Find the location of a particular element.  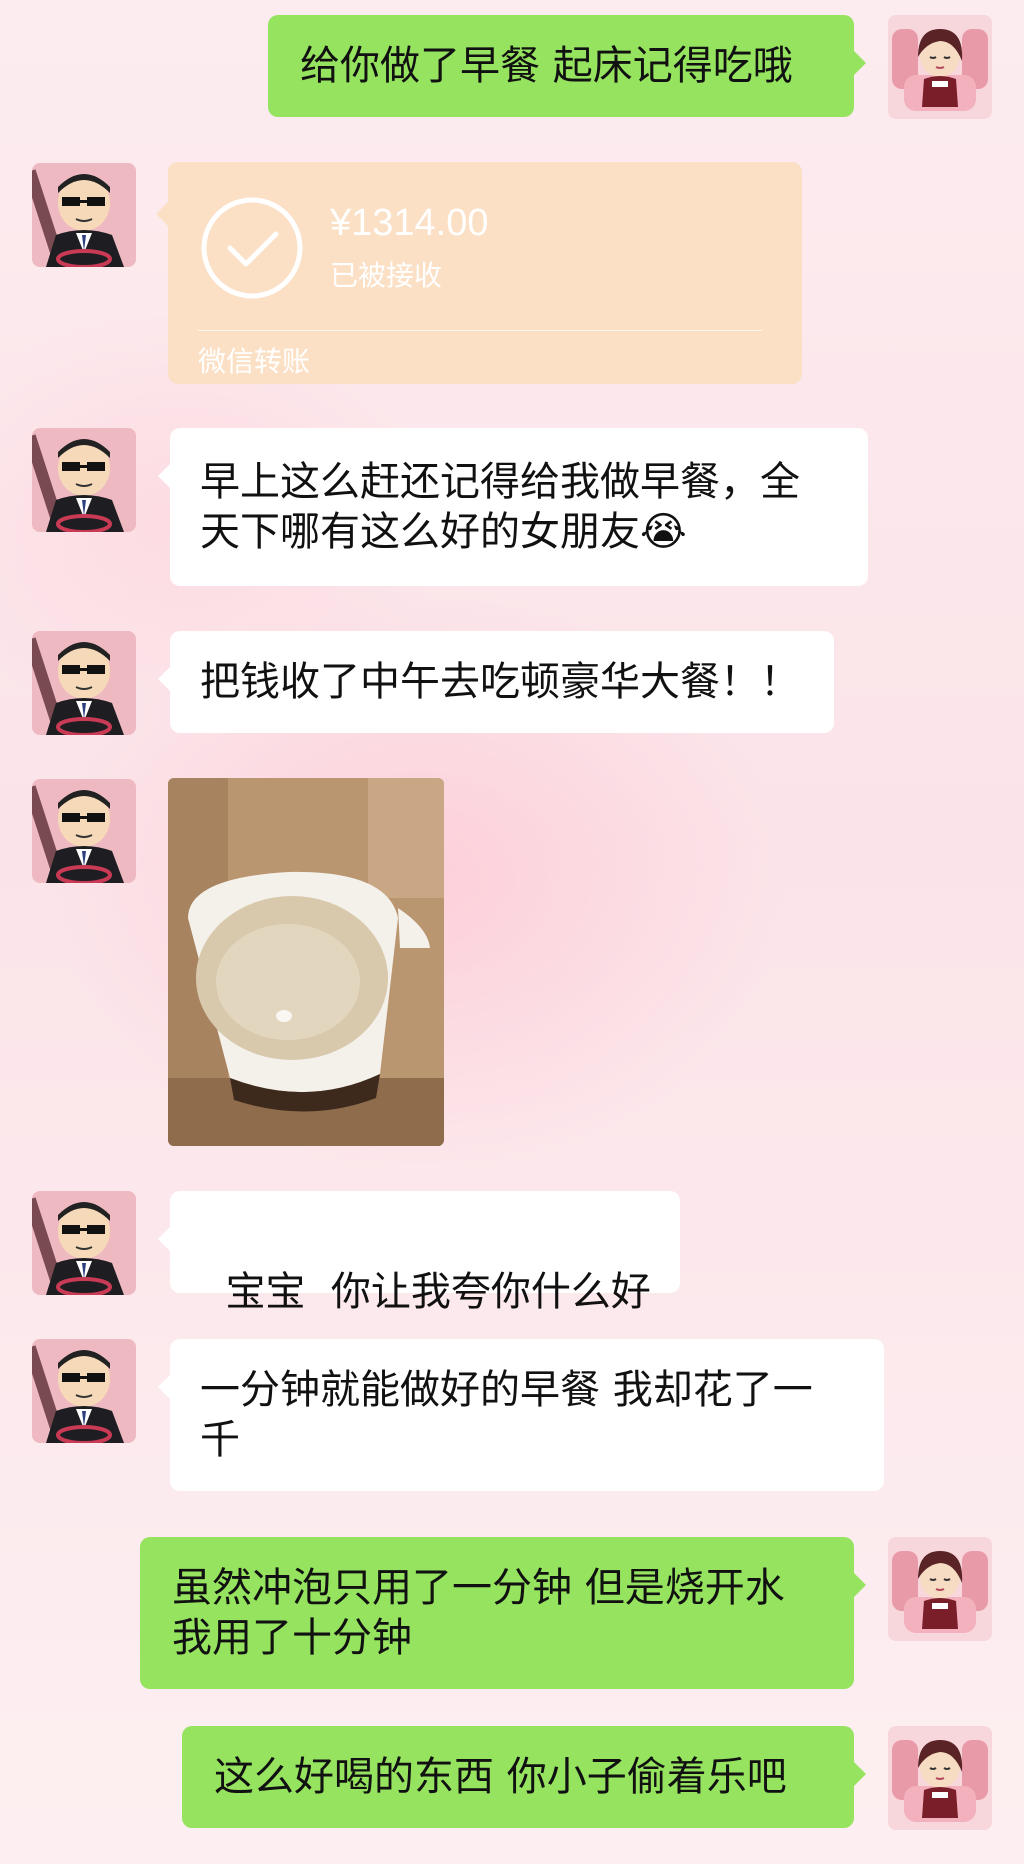

transfer-divider is located at coordinates (480, 330).